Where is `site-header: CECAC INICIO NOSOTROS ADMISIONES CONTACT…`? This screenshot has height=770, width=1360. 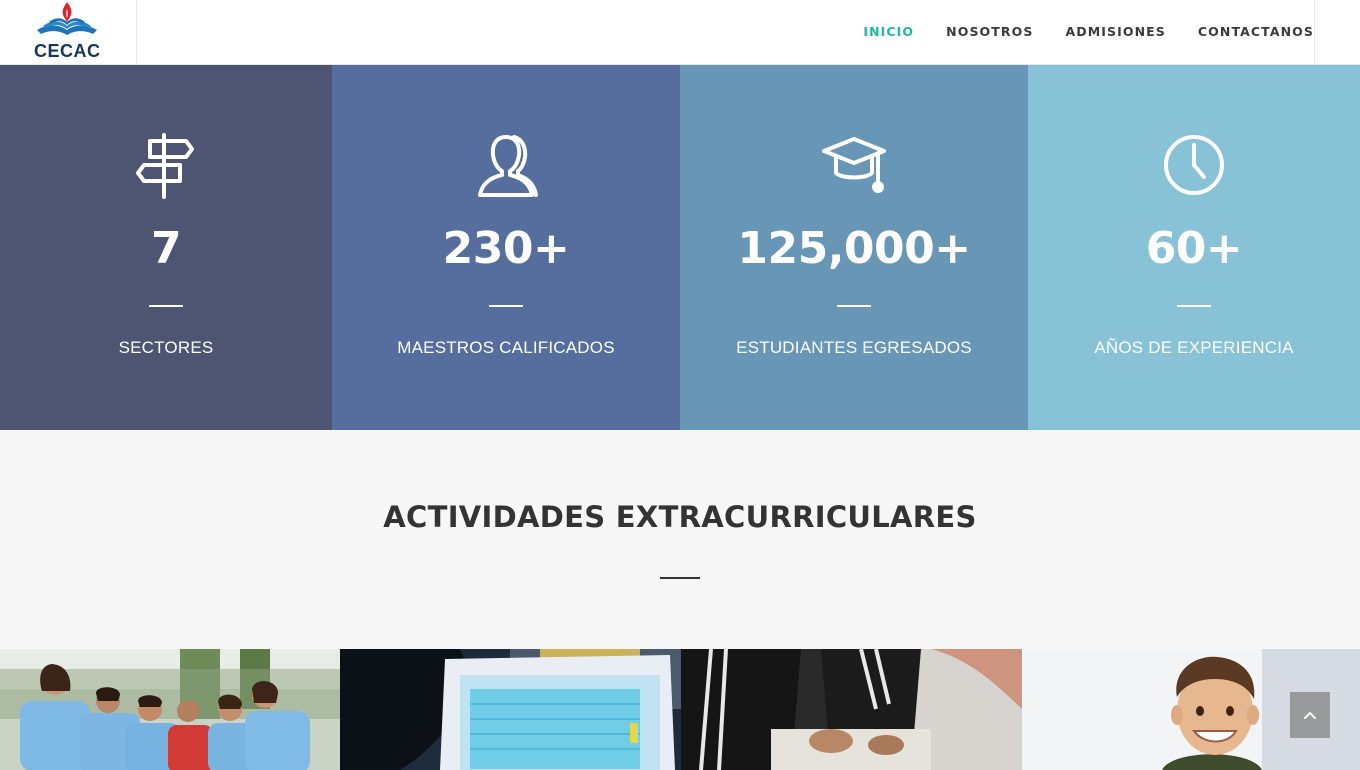
site-header: CECAC INICIO NOSOTROS ADMISIONES CONTACT… is located at coordinates (680, 32).